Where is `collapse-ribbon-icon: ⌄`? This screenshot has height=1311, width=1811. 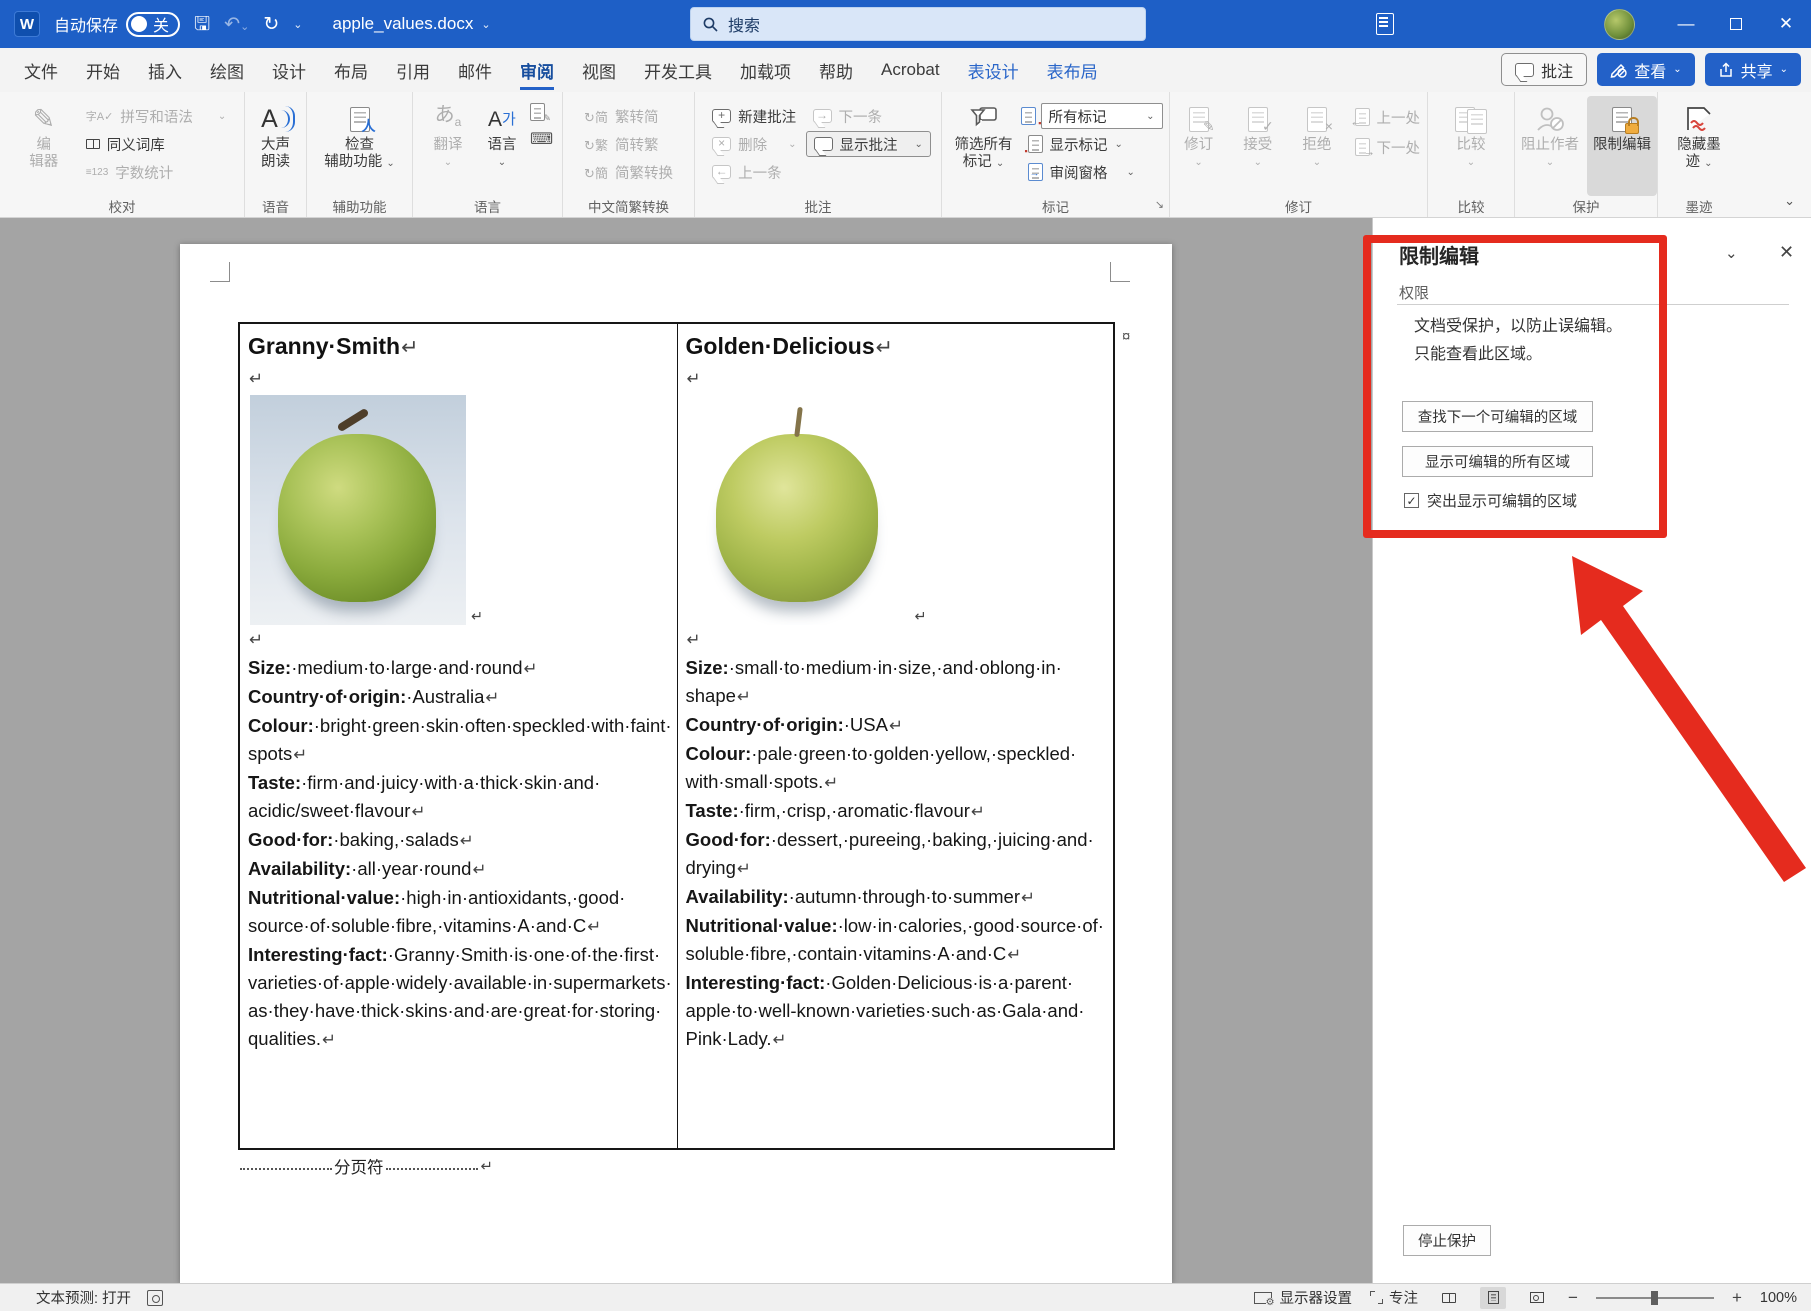 collapse-ribbon-icon: ⌄ is located at coordinates (1789, 201).